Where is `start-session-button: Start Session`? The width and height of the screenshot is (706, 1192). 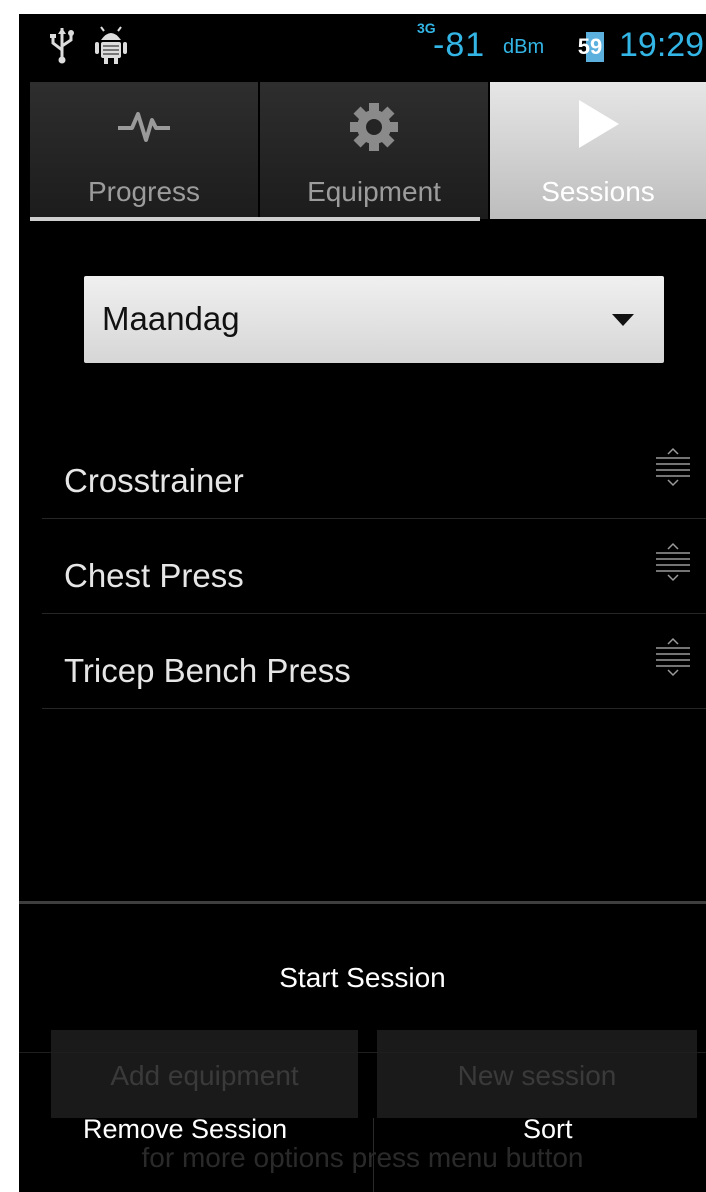 start-session-button: Start Session is located at coordinates (362, 978).